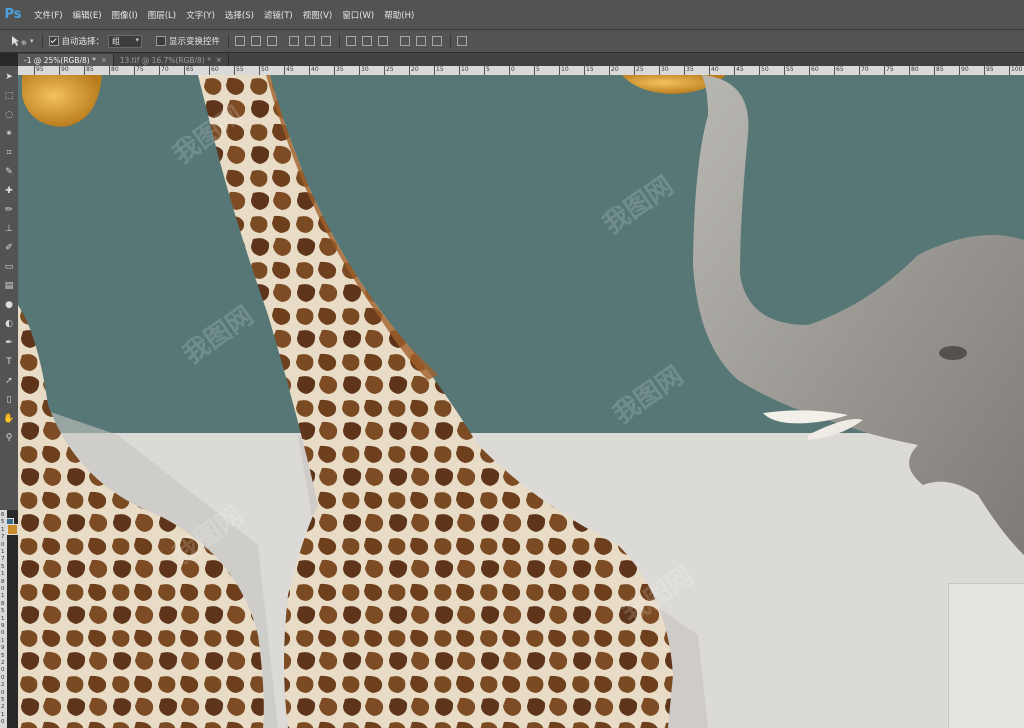 This screenshot has width=1024, height=728. What do you see at coordinates (465, 69) in the screenshot?
I see `ruler-label: 10` at bounding box center [465, 69].